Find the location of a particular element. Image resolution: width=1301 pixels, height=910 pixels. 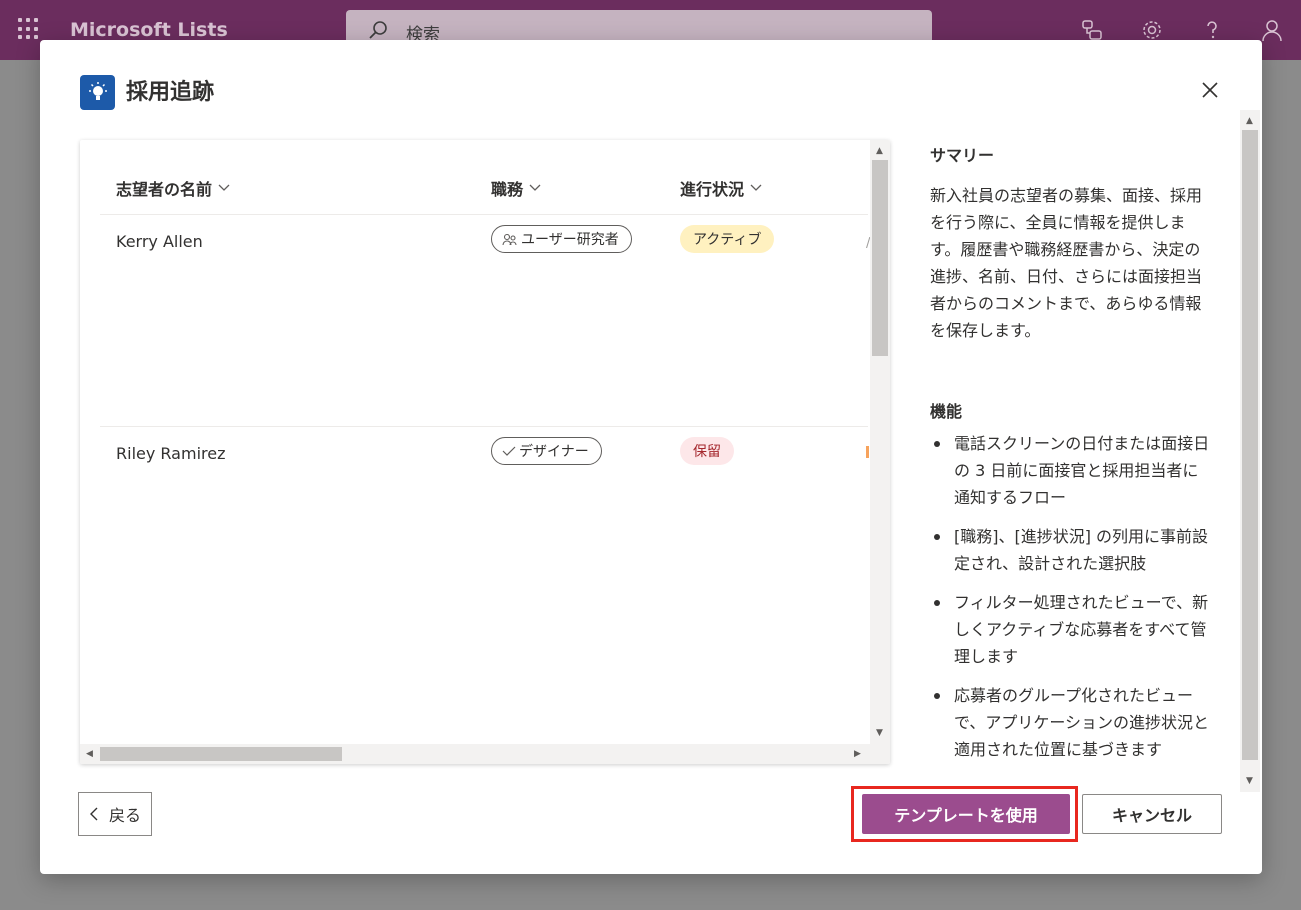

row-divider is located at coordinates (484, 426).